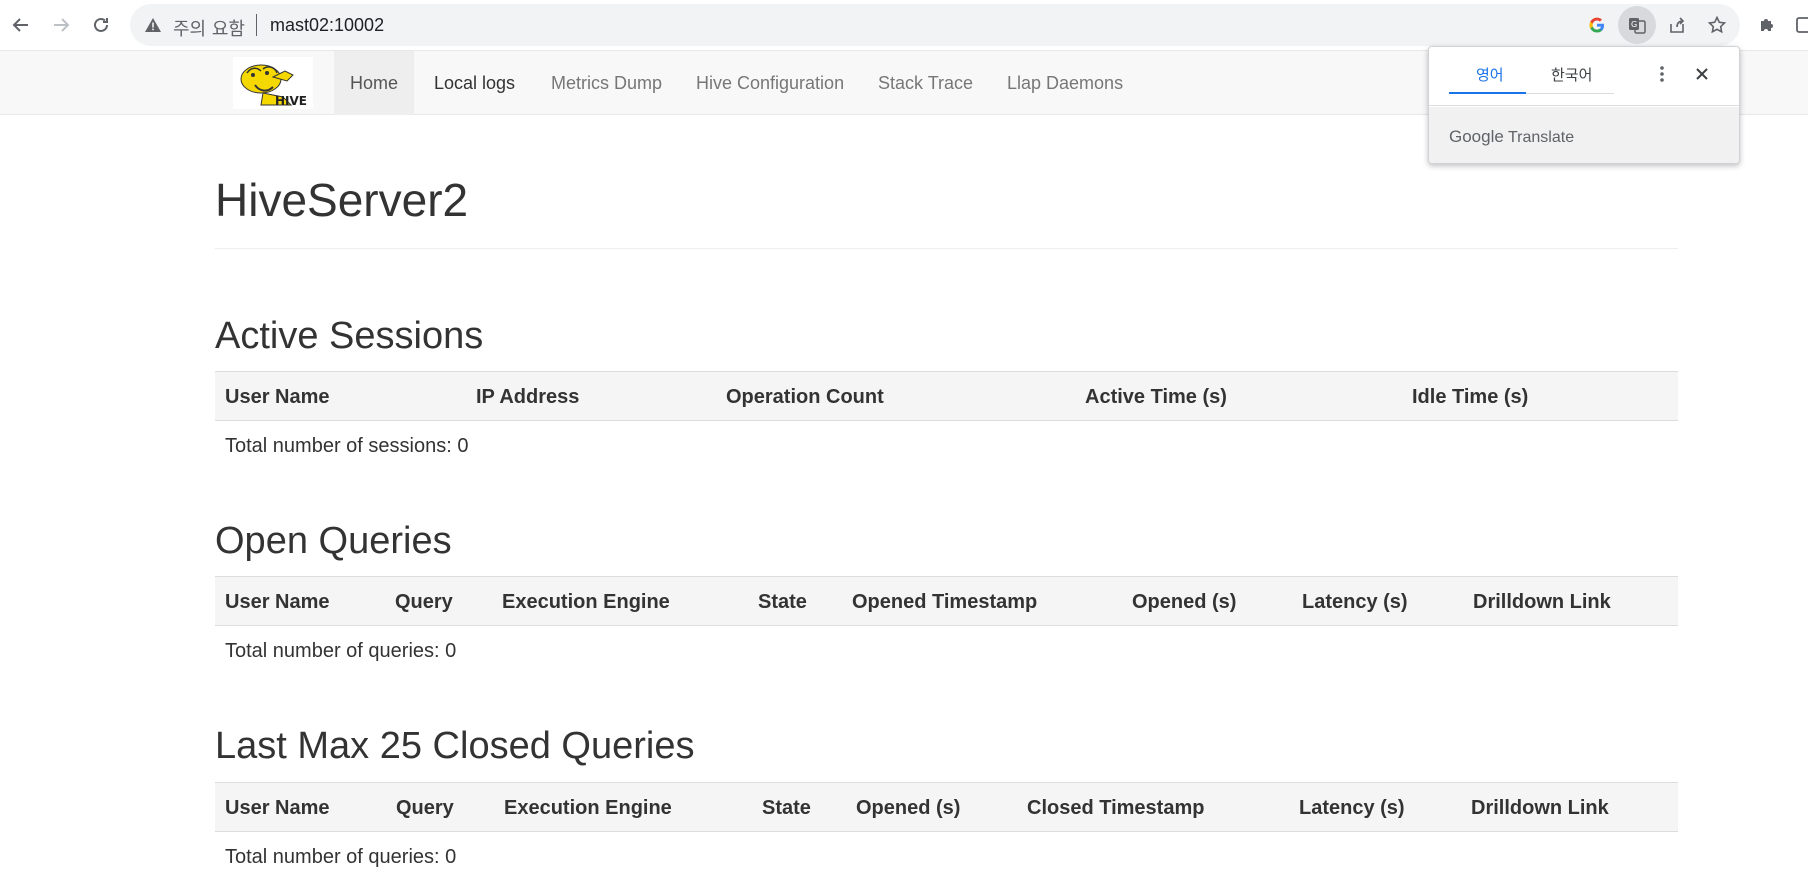  I want to click on open-queries-title: Open Queries, so click(333, 541).